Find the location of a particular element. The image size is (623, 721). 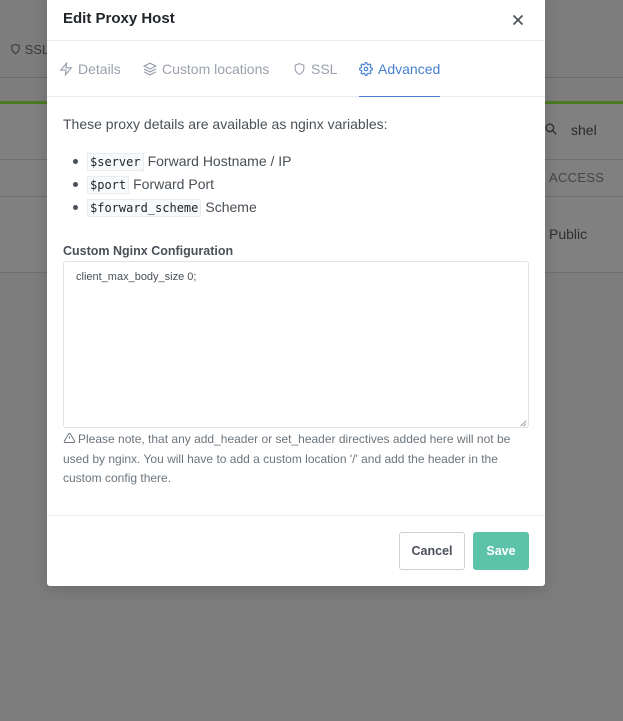

variable-code: $server is located at coordinates (115, 162).